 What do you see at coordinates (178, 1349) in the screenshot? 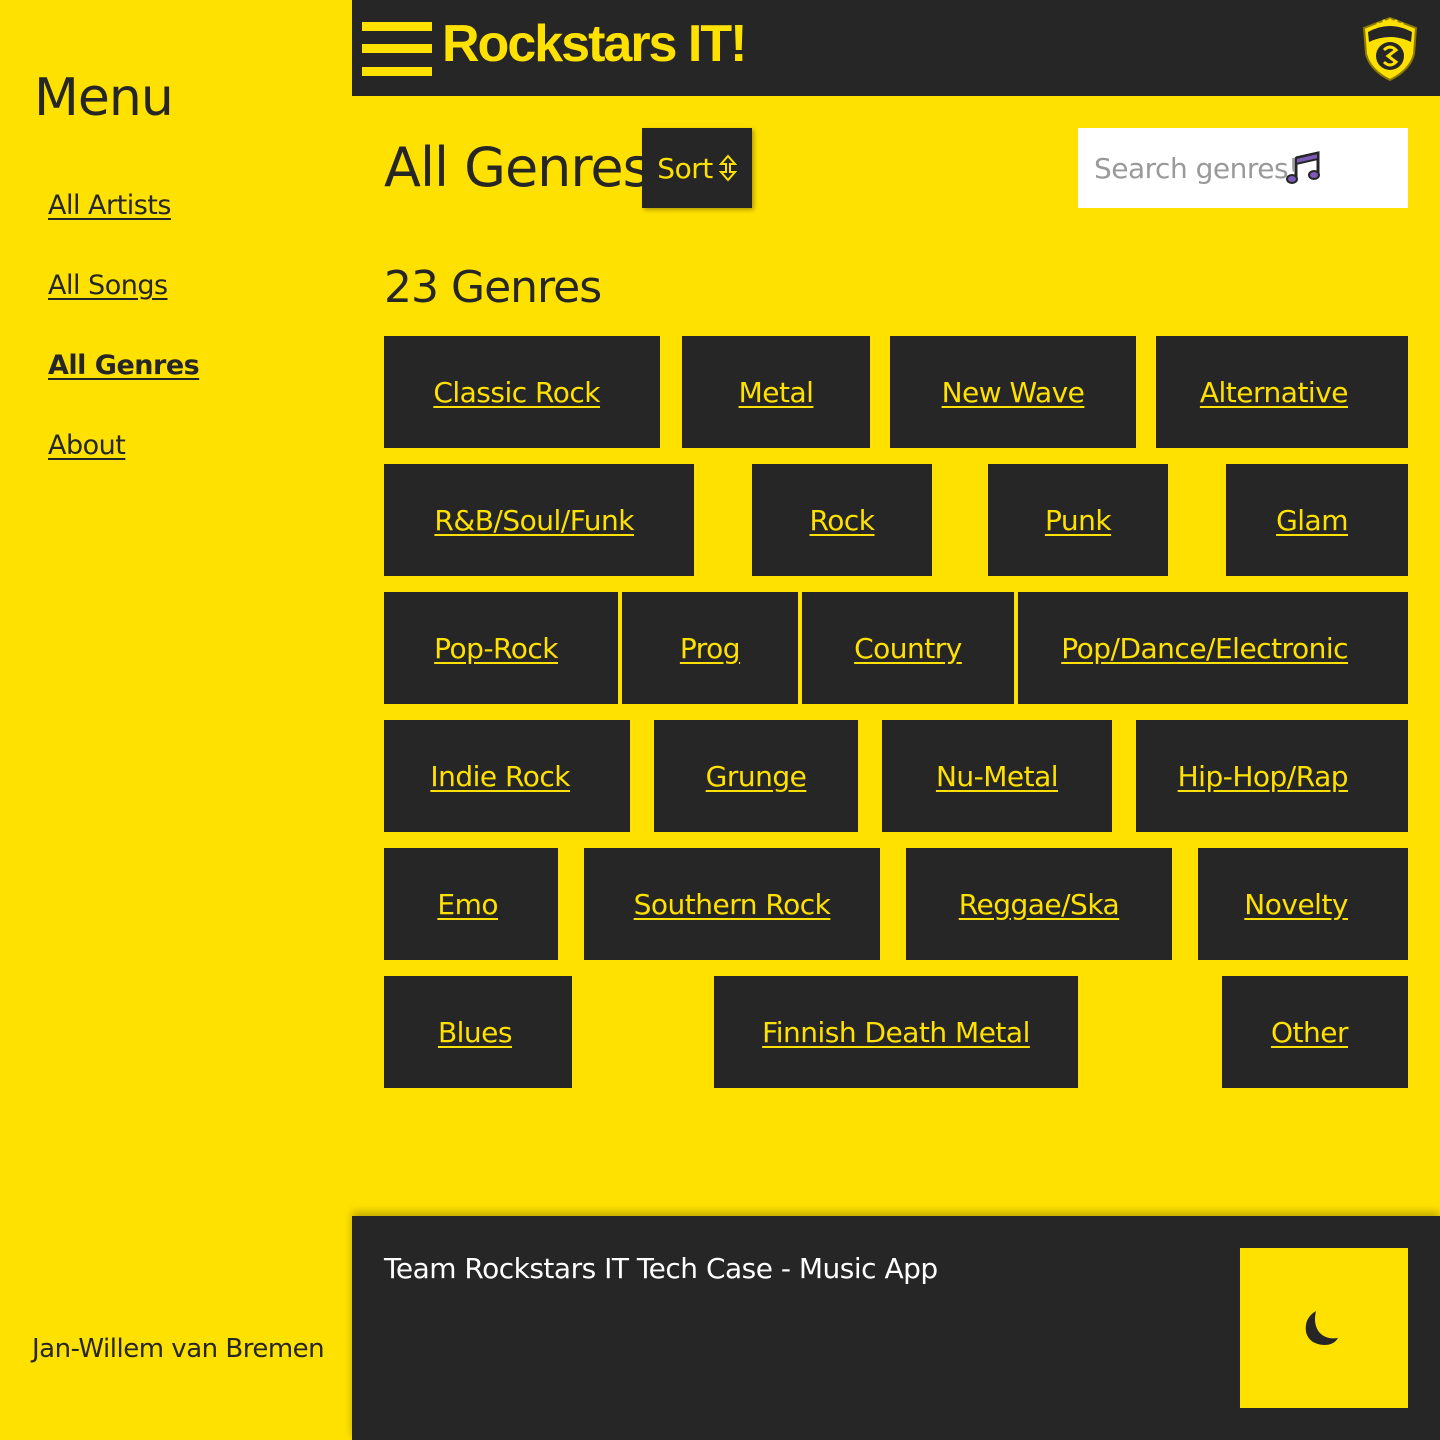
I see `author-name: Jan-Willem van Bremen` at bounding box center [178, 1349].